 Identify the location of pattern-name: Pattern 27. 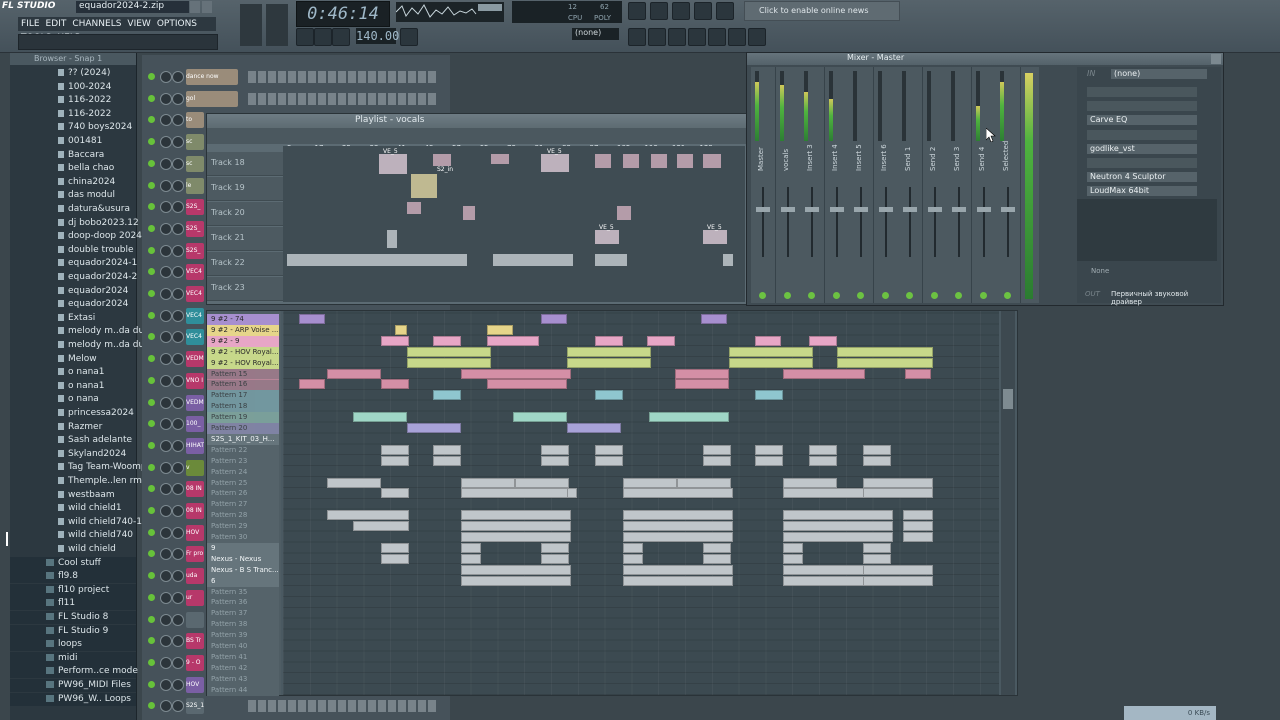
(243, 505).